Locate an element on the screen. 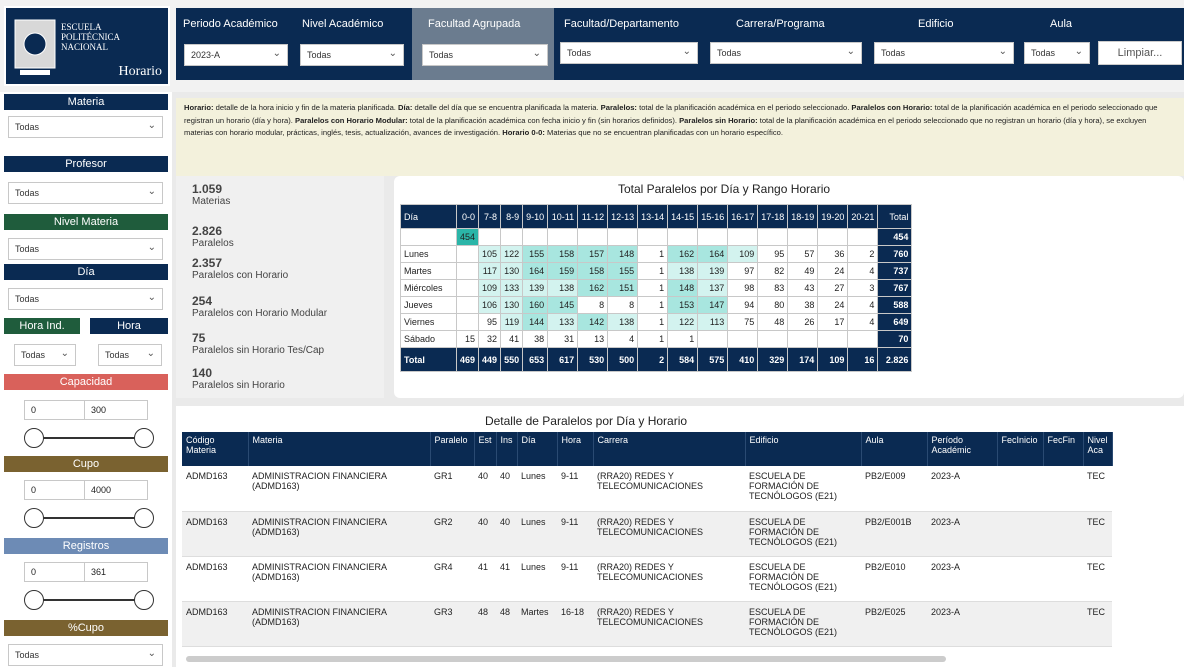 The height and width of the screenshot is (667, 1184). cupo-min-input: 0 is located at coordinates (56, 490).